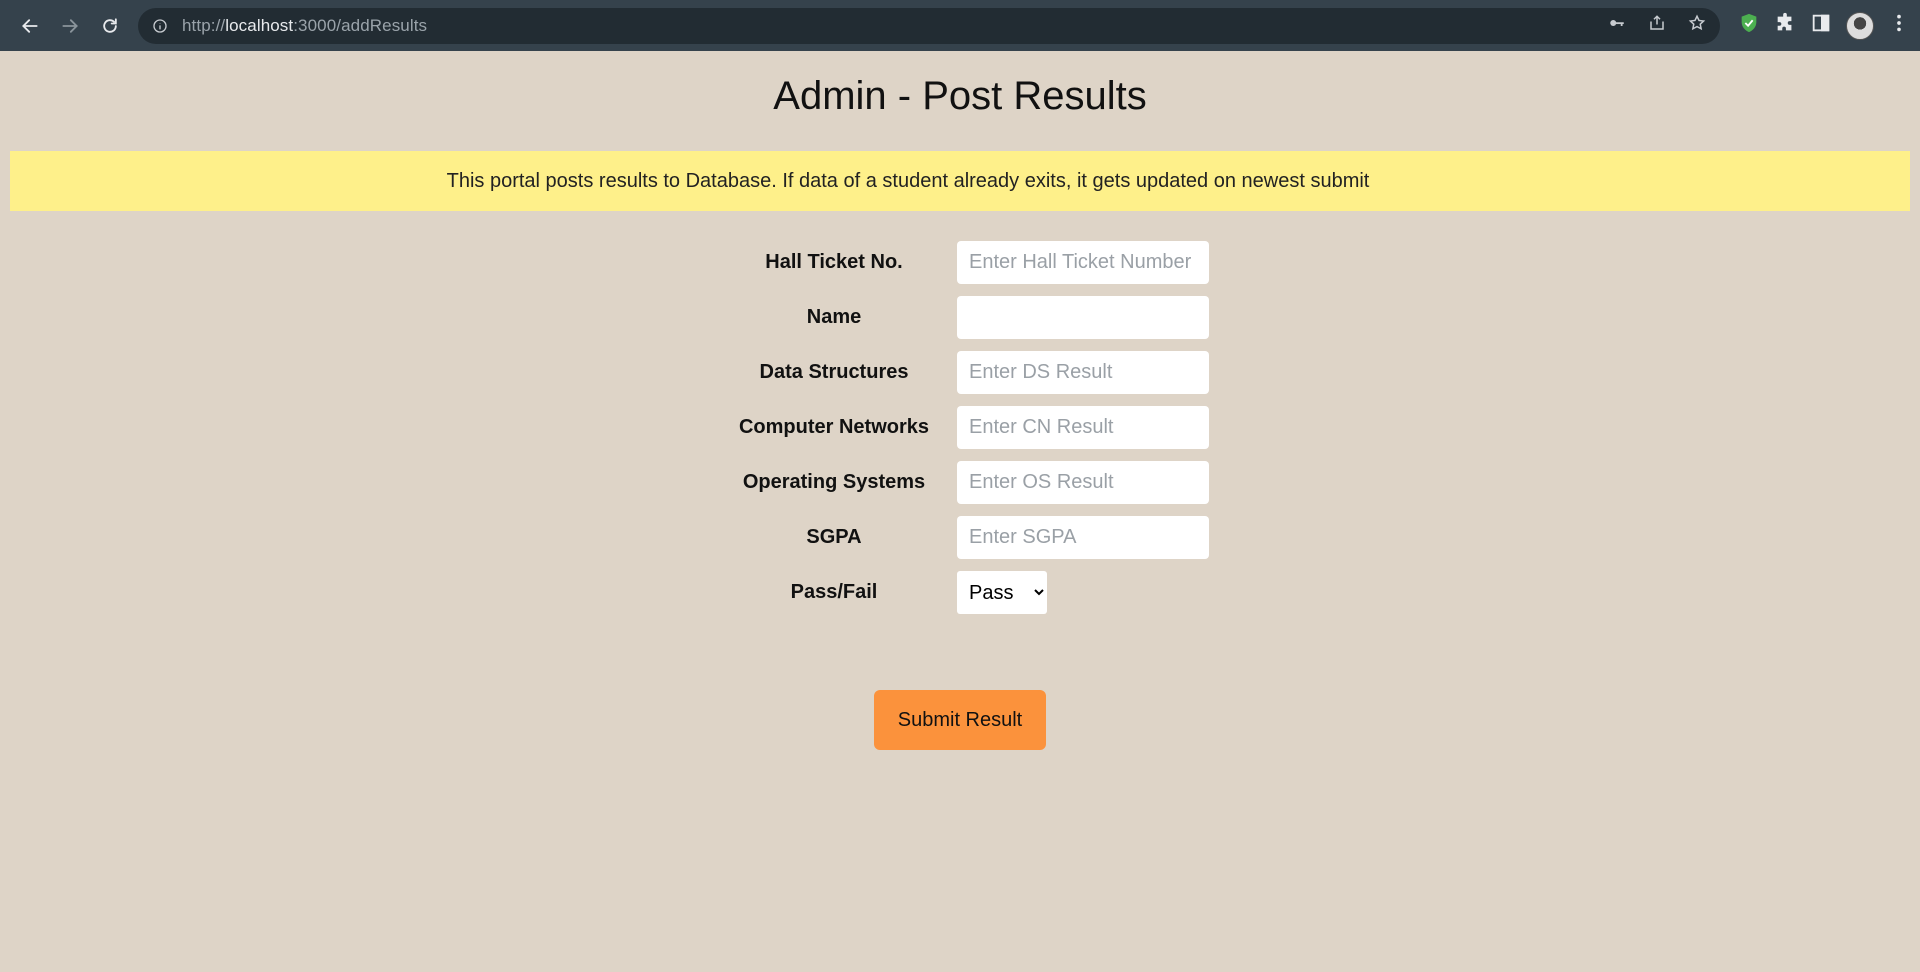 Image resolution: width=1920 pixels, height=972 pixels. I want to click on pass-fail-select: Pass, so click(1002, 592).